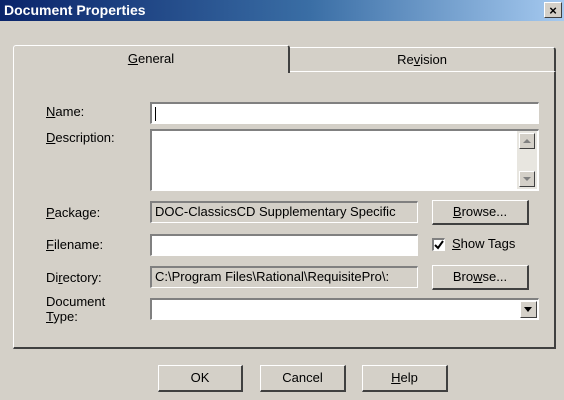 This screenshot has width=564, height=400. What do you see at coordinates (282, 10) in the screenshot?
I see `title-bar: Document Properties ×` at bounding box center [282, 10].